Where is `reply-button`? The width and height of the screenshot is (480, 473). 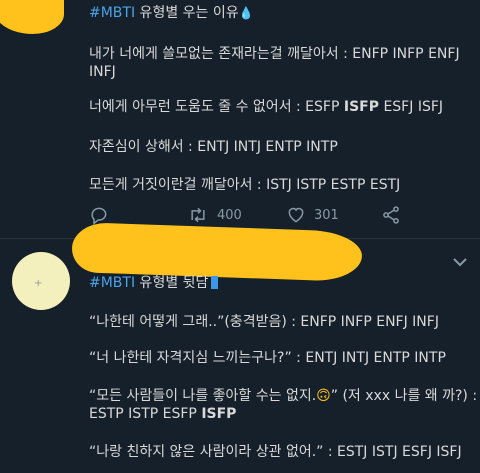 reply-button is located at coordinates (99, 215).